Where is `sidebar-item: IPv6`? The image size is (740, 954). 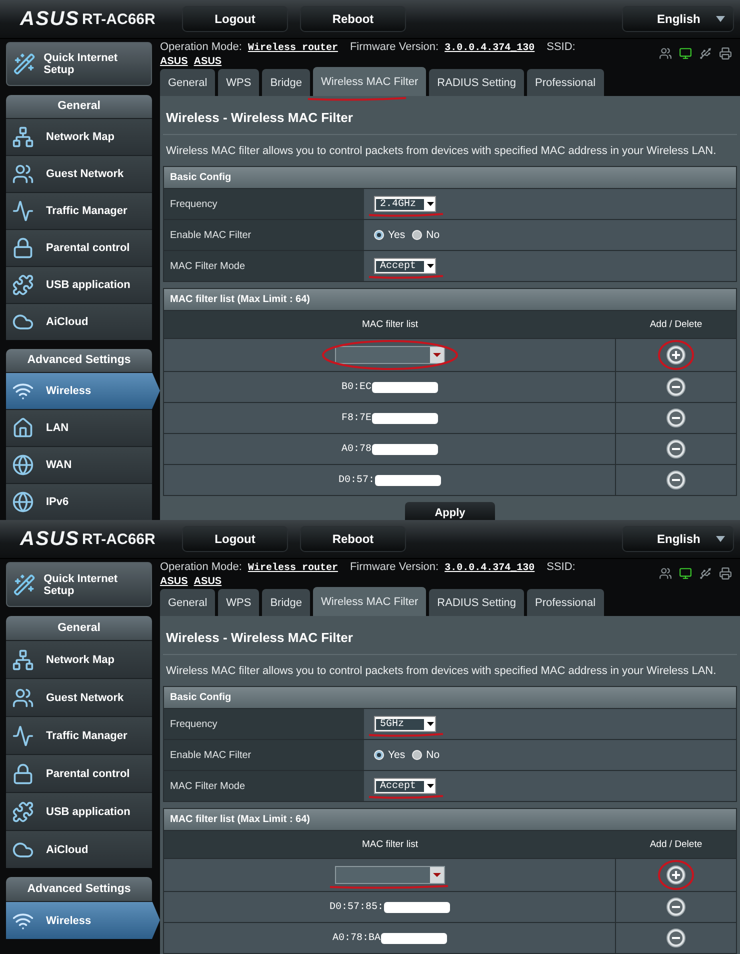 sidebar-item: IPv6 is located at coordinates (79, 501).